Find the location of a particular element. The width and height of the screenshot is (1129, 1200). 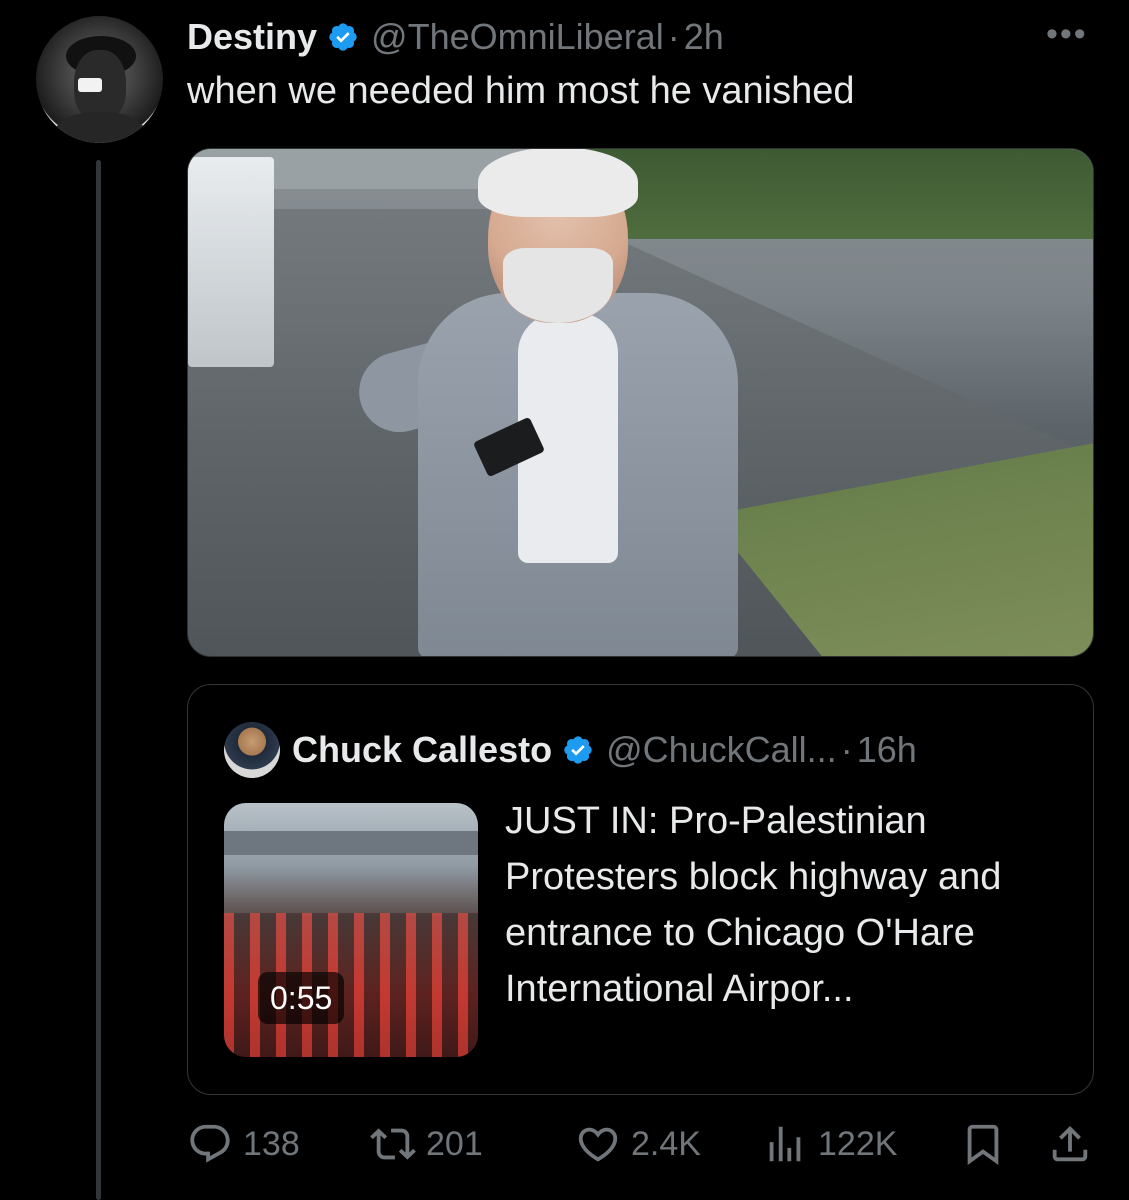

video-duration-badge: 0:55 is located at coordinates (301, 998).